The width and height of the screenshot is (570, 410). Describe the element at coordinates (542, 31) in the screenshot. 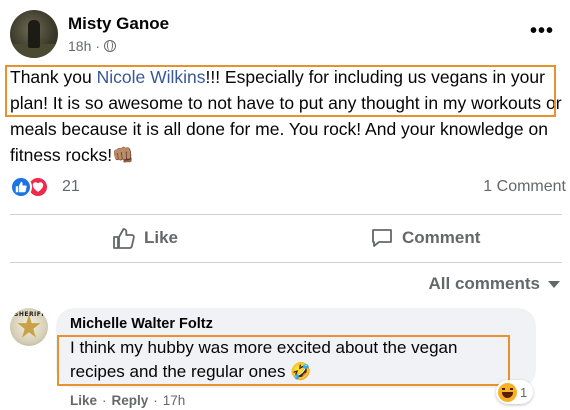

I see `more-options-icon: •••` at that location.